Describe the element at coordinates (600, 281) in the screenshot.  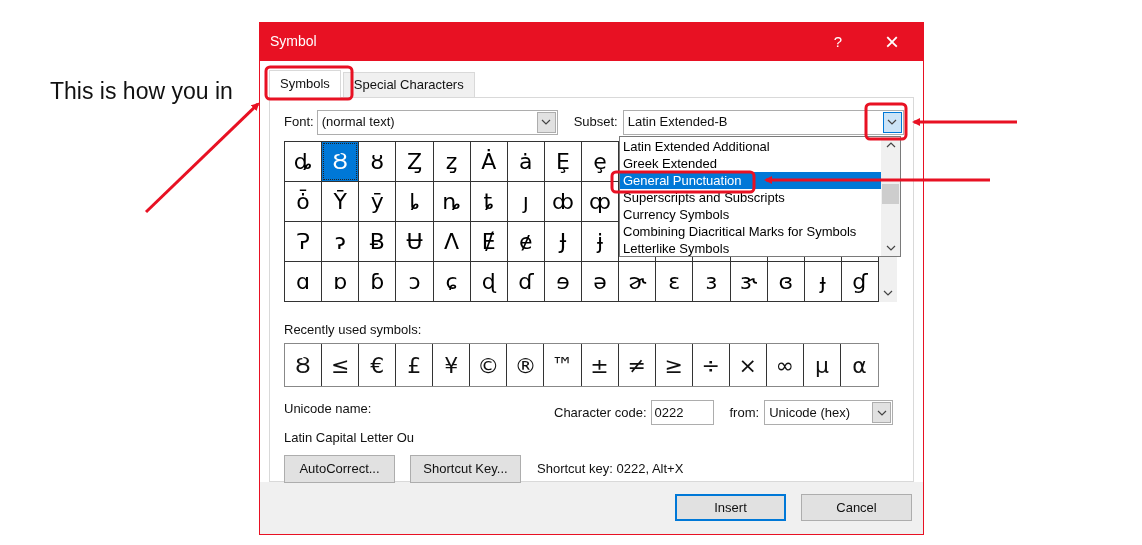
I see `symbol-cell: ə` at that location.